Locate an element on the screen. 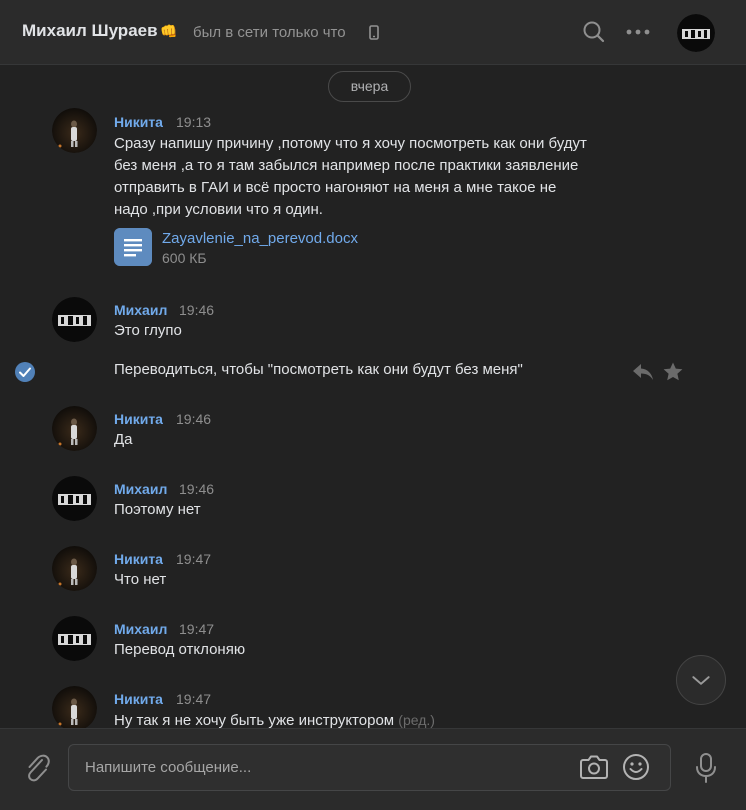  message-time: 19:13 is located at coordinates (193, 122).